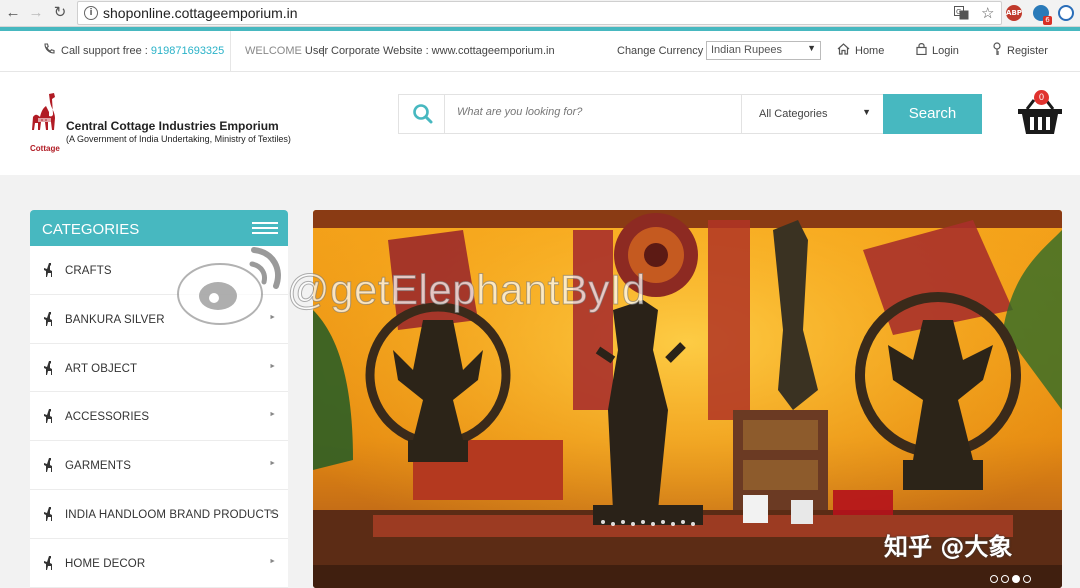 This screenshot has width=1080, height=588. Describe the element at coordinates (115, 319) in the screenshot. I see `category-label: BANKURA SILVER` at that location.